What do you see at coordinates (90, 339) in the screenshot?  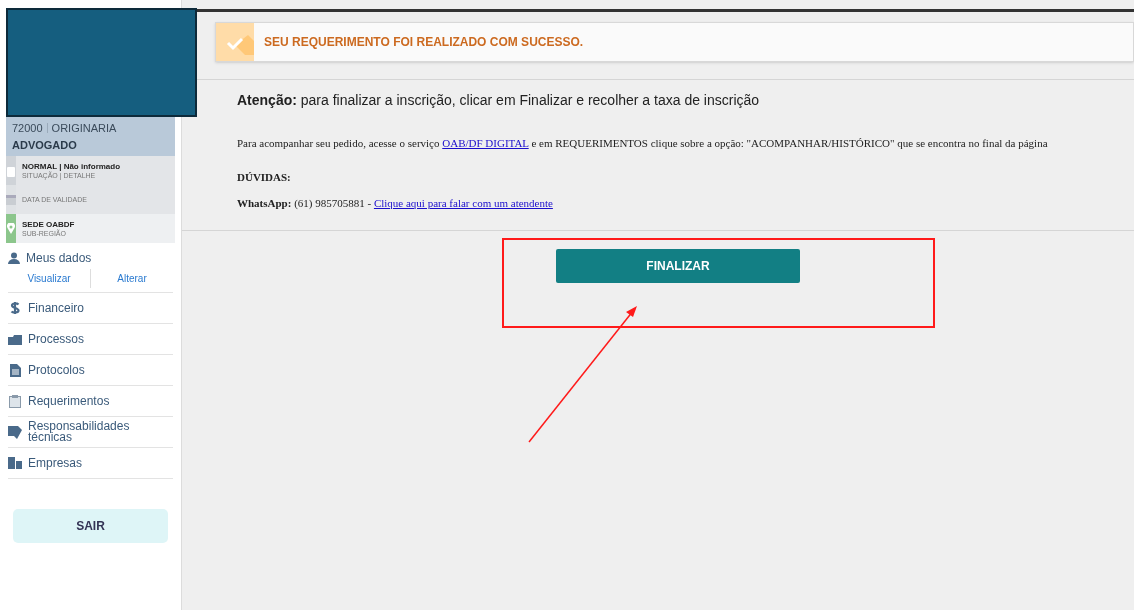 I see `menu-item: Processos` at bounding box center [90, 339].